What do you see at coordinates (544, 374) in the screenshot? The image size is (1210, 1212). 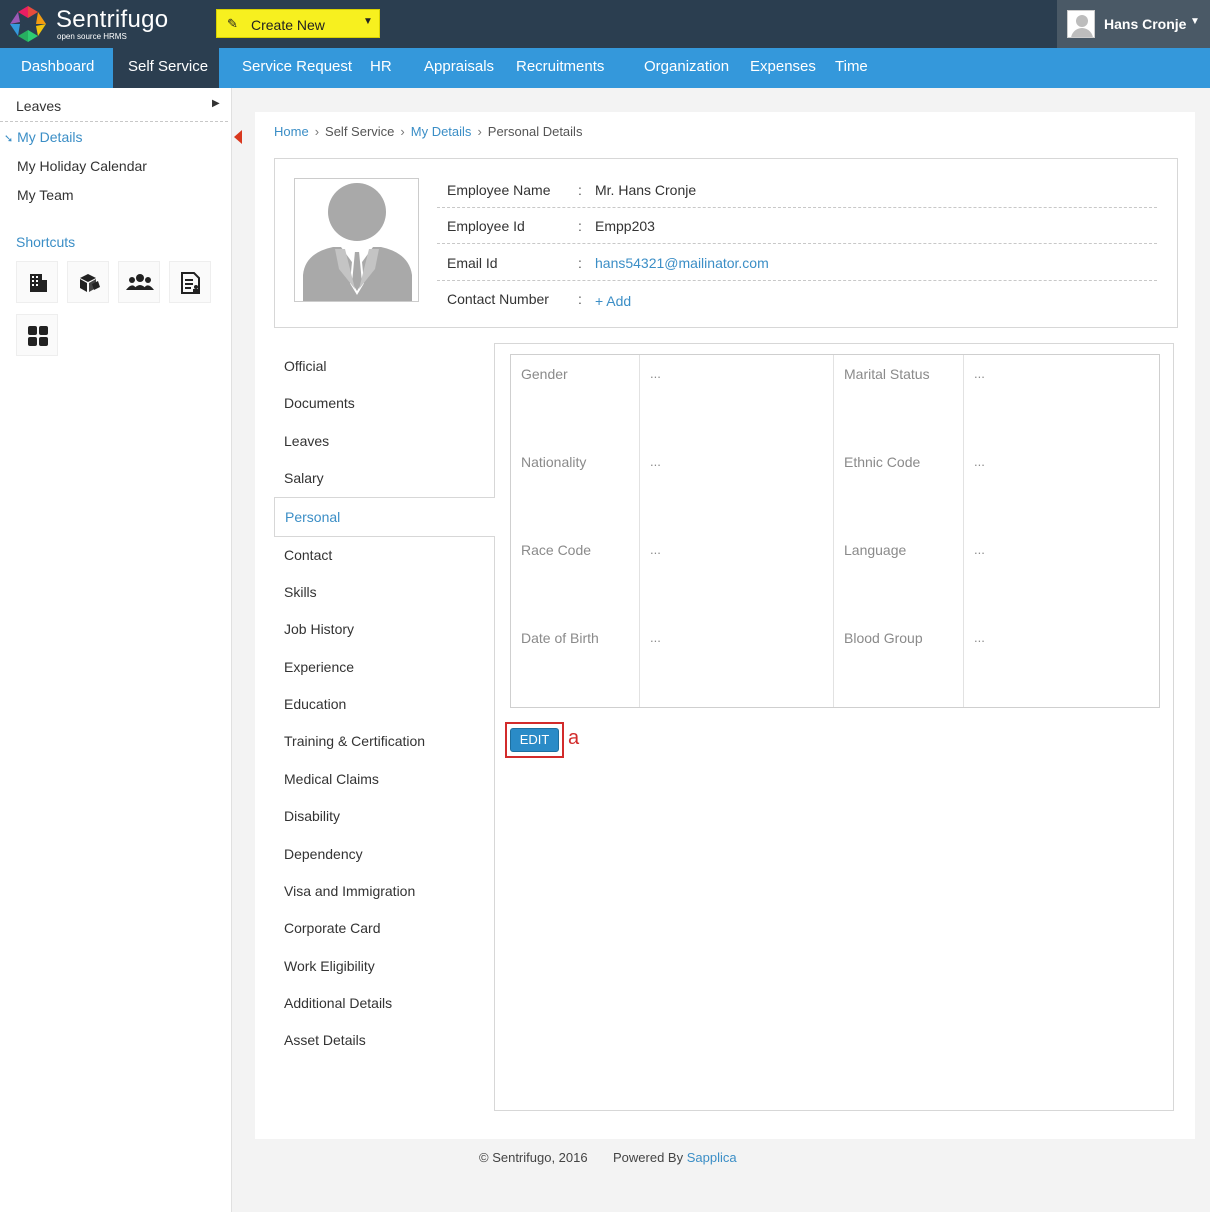 I see `gender-label: Gender` at bounding box center [544, 374].